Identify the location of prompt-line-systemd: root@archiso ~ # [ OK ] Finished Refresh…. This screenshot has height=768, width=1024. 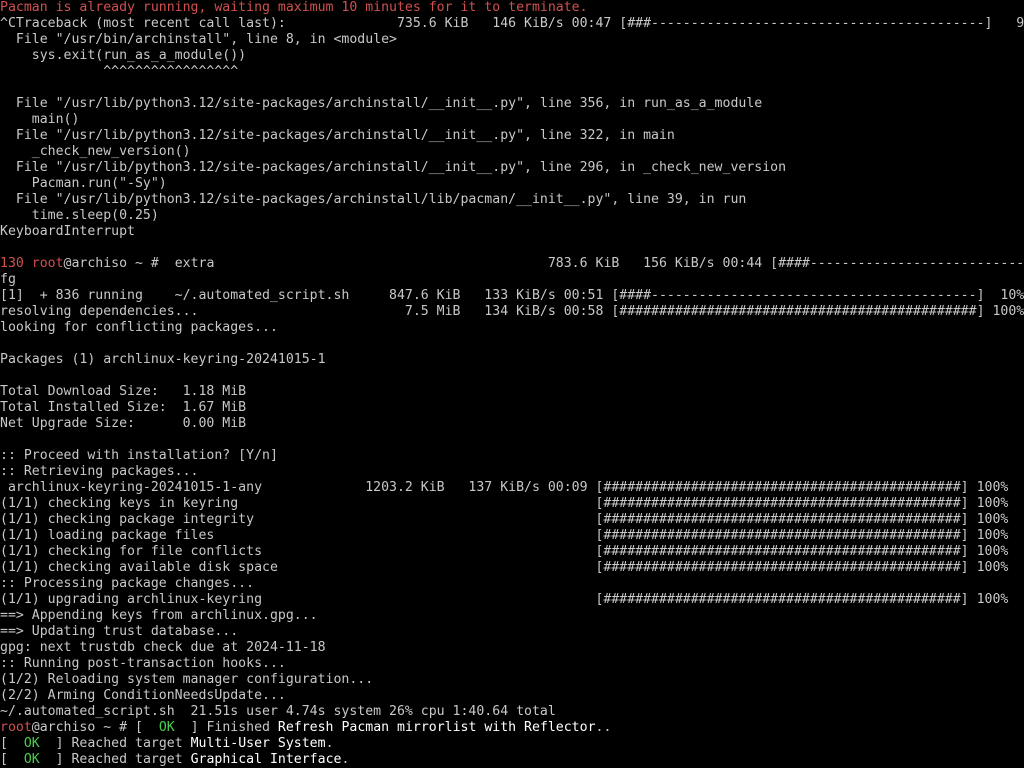
(512, 728).